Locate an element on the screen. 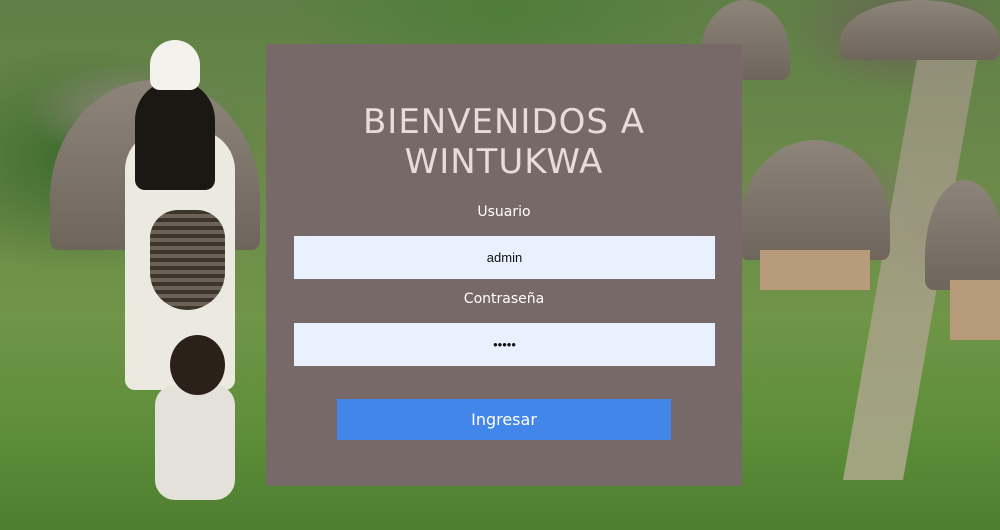  password-label: Contraseña is located at coordinates (504, 299).